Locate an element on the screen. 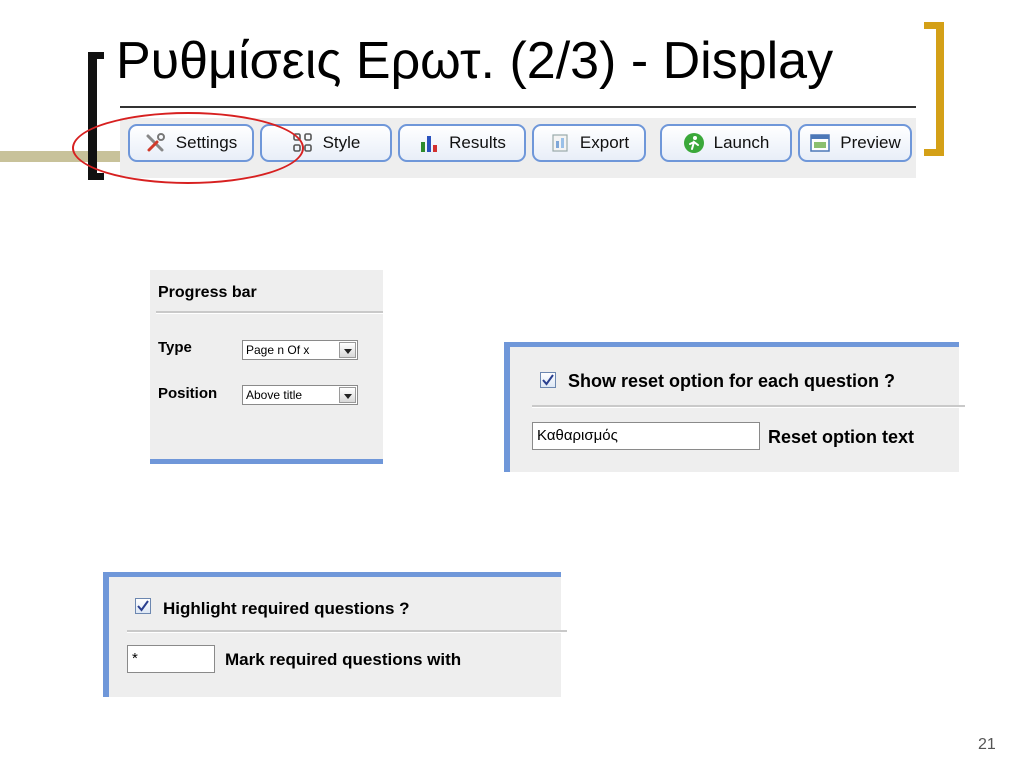 The image size is (1024, 768). position-select: Above title is located at coordinates (300, 395).